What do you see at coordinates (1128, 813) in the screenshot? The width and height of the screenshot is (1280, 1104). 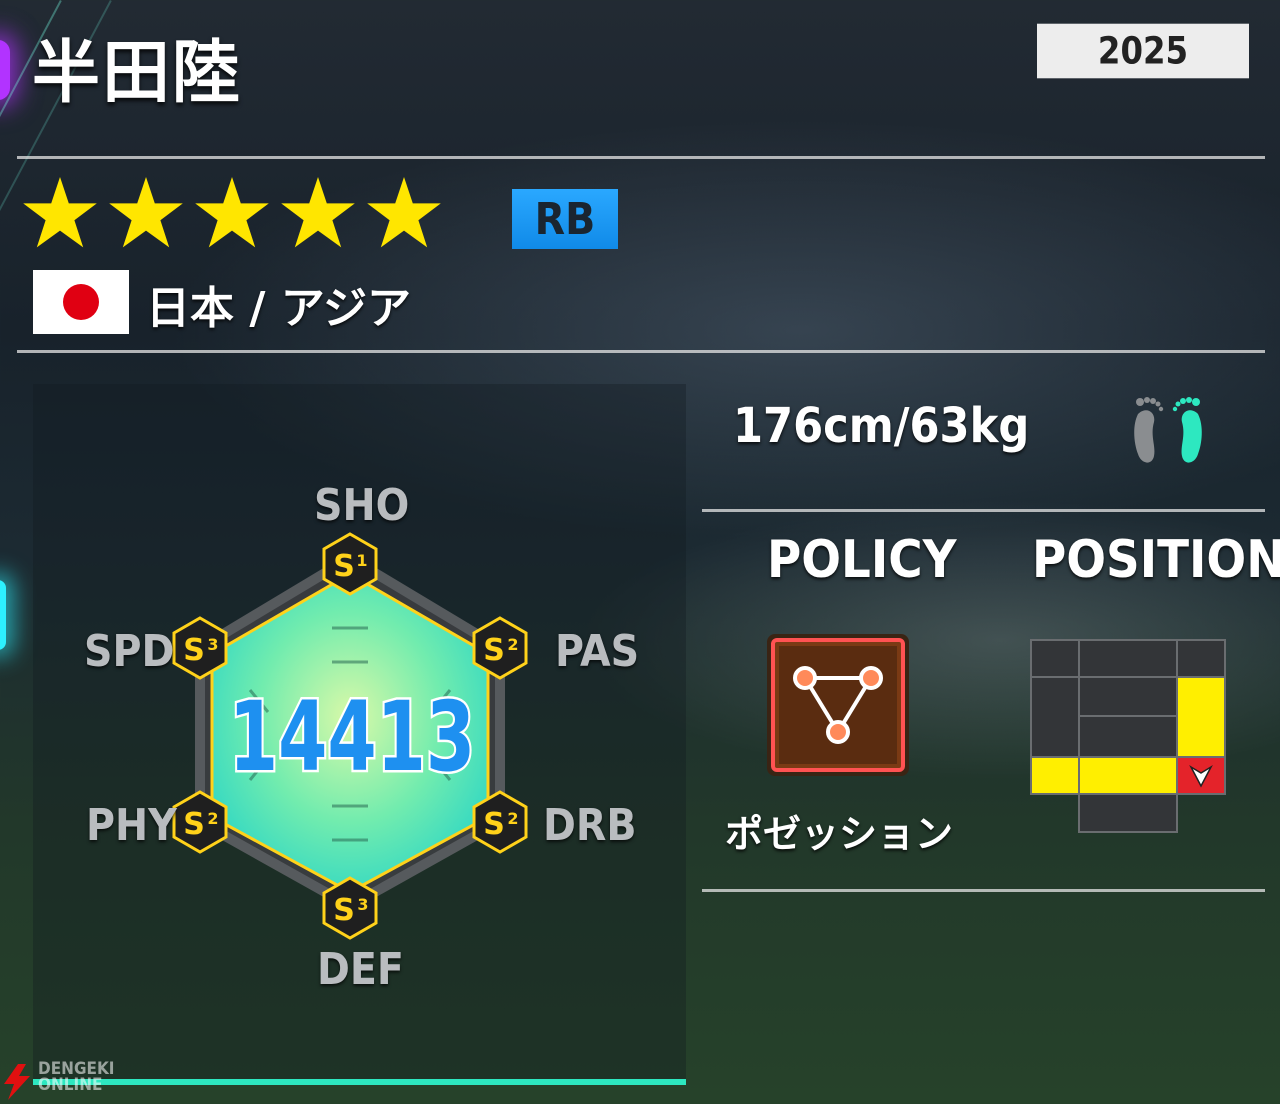 I see `pos-cell-goalkeeper` at bounding box center [1128, 813].